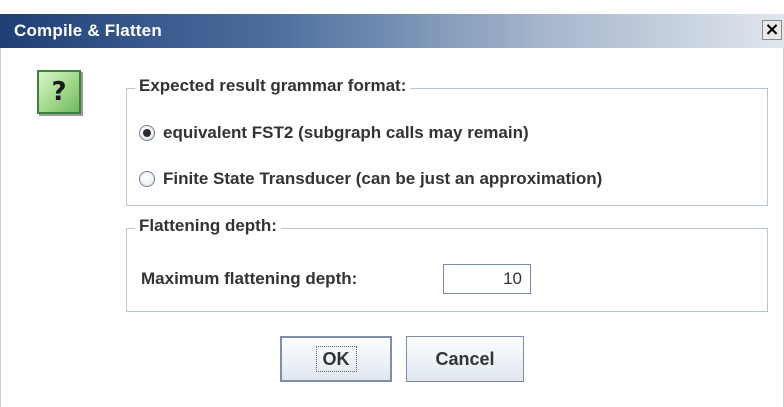  What do you see at coordinates (147, 179) in the screenshot?
I see `radio-button-fst` at bounding box center [147, 179].